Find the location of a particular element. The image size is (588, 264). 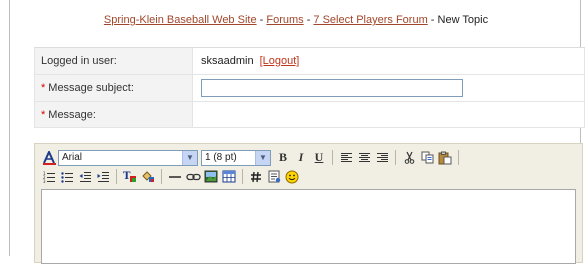

toolbar-row-1: Arial ▼ 1 (8 pt) ▼ B I U is located at coordinates (311, 157).